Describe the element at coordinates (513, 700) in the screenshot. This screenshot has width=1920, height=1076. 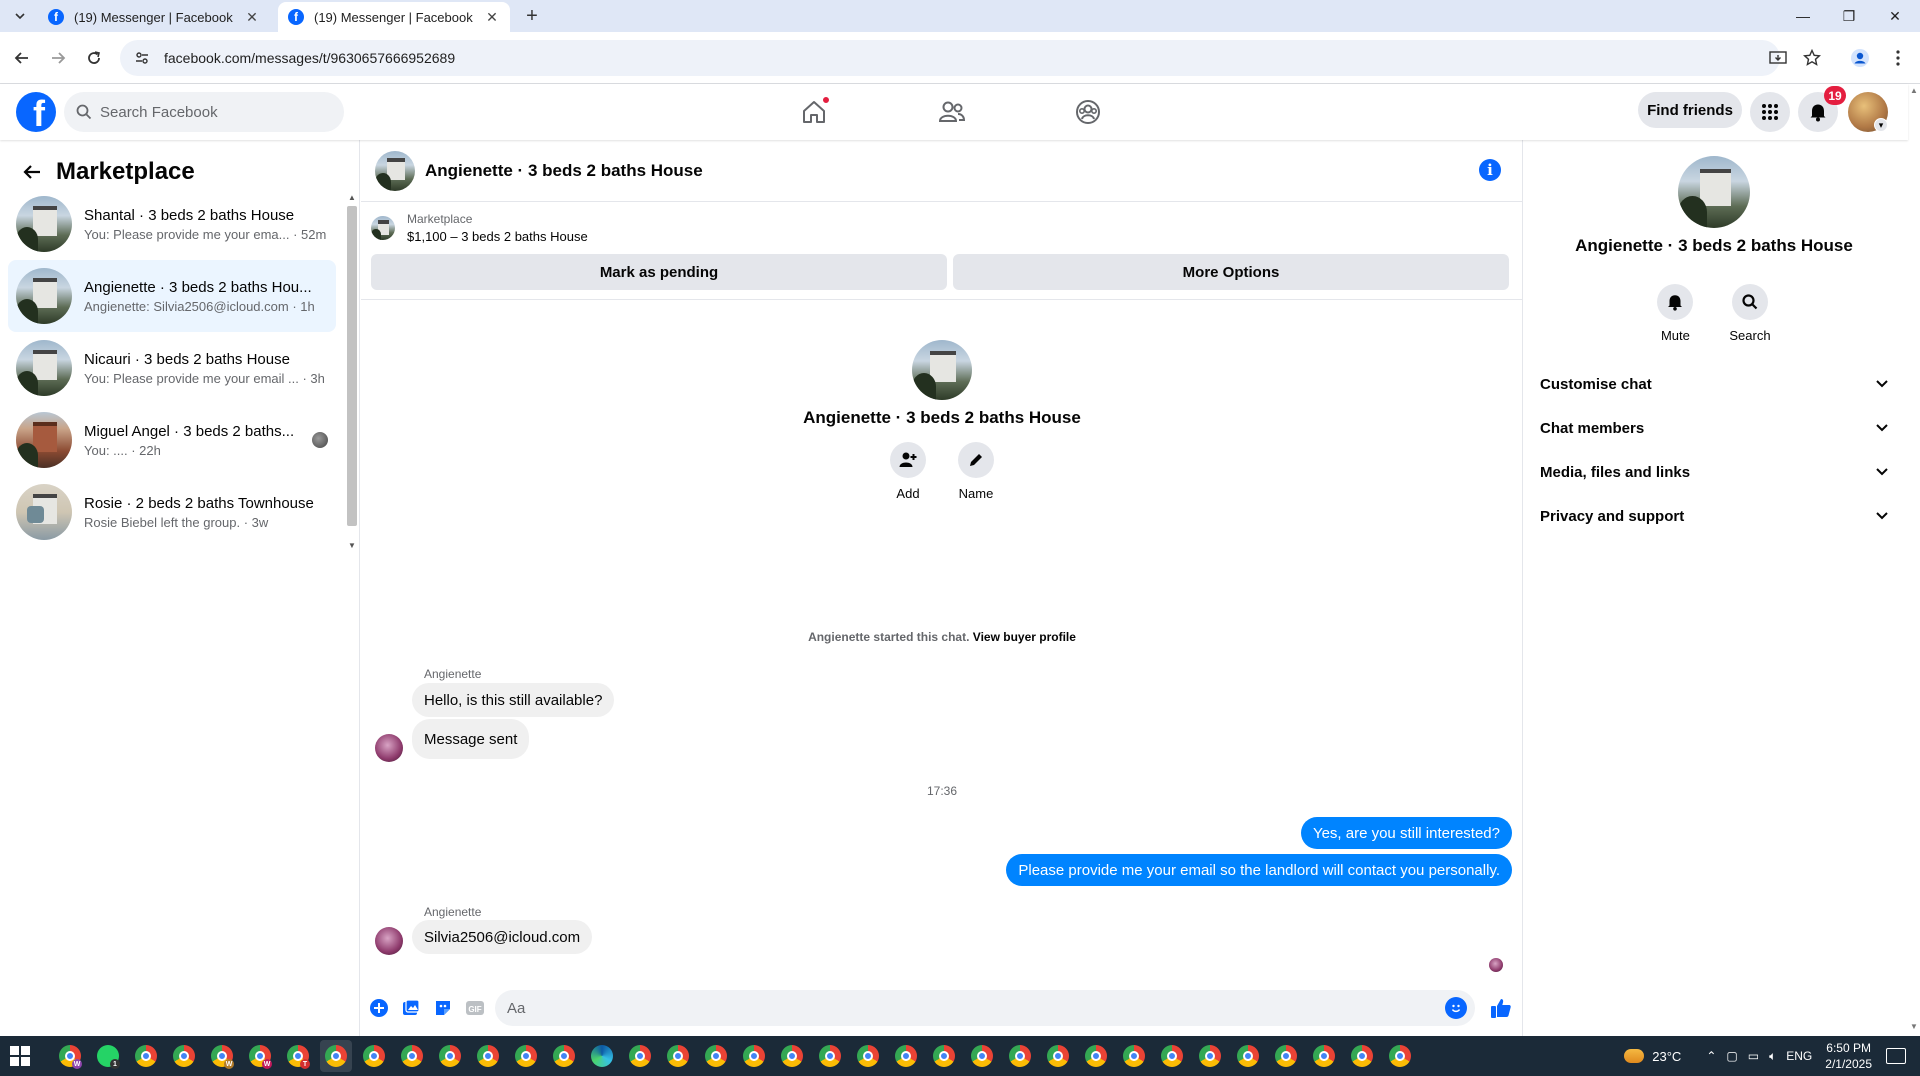
I see `incoming-message: Hello, is this still available?` at that location.